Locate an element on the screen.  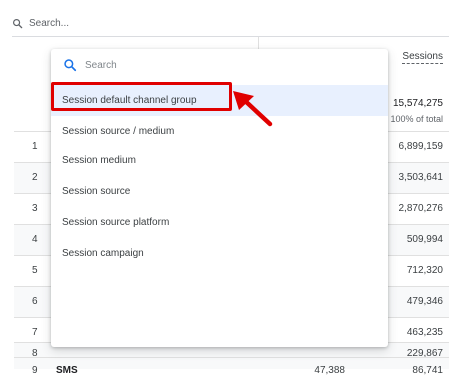
row-index: 4 is located at coordinates (35, 239).